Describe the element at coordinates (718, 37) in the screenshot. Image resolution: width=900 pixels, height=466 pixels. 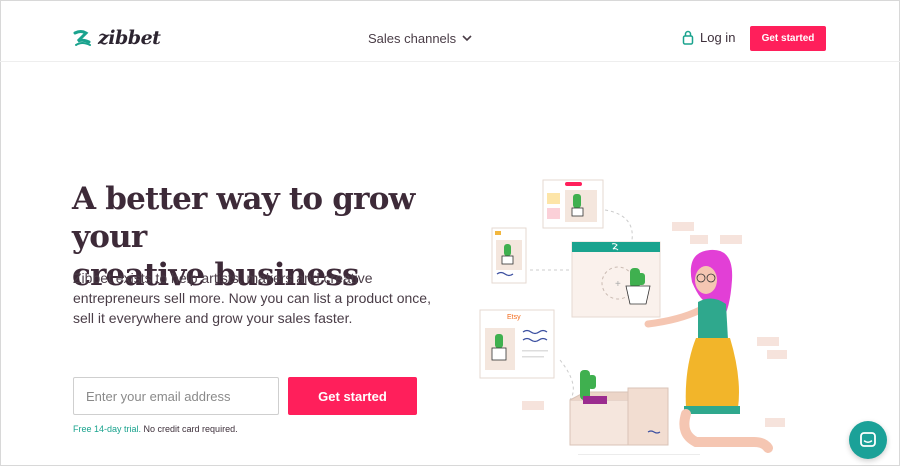
I see `login-label: Log in` at that location.